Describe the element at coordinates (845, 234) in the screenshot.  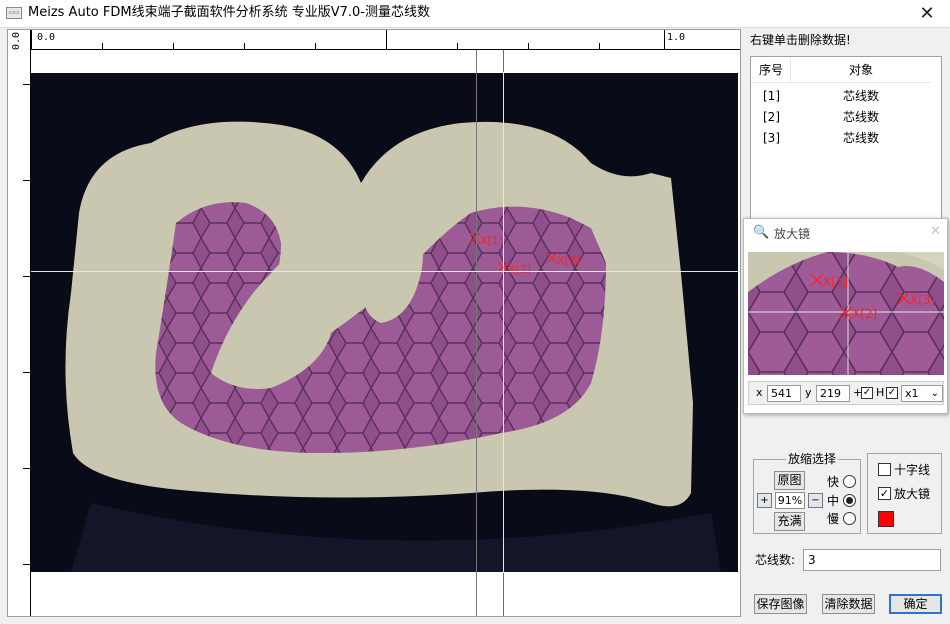
I see `magnifier-title-bar: 🔍 放大镜 ✕` at that location.